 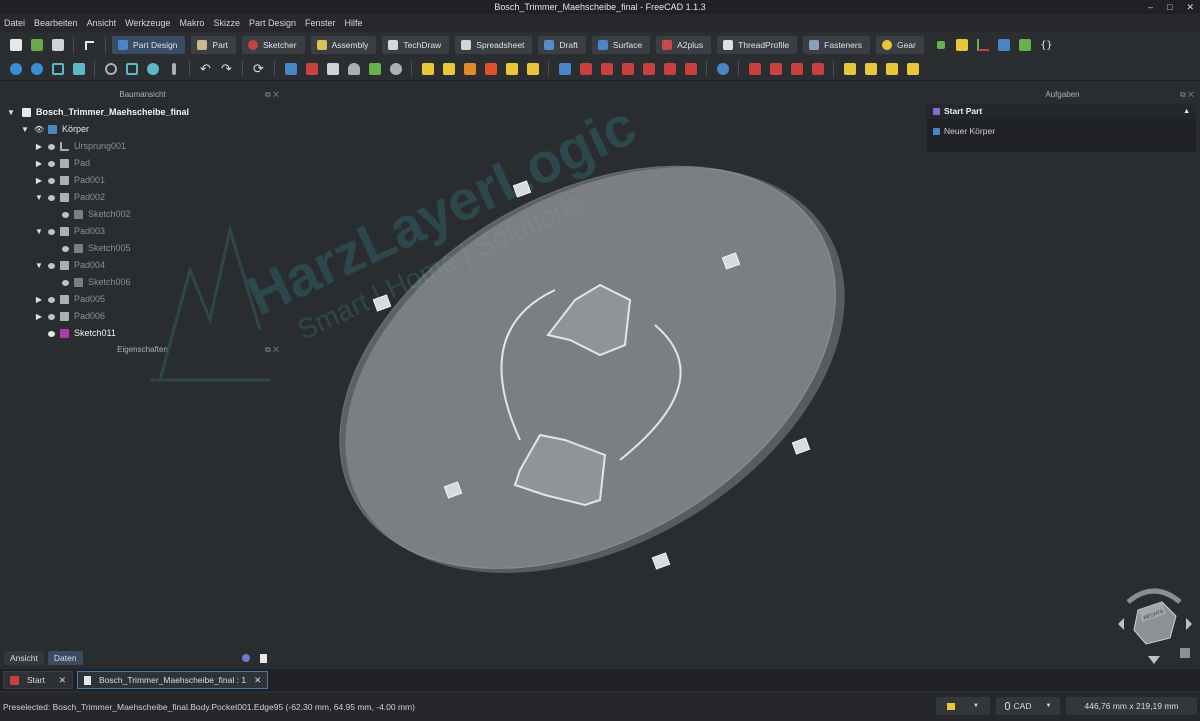 I want to click on menu-help: Hilfe, so click(x=354, y=23).